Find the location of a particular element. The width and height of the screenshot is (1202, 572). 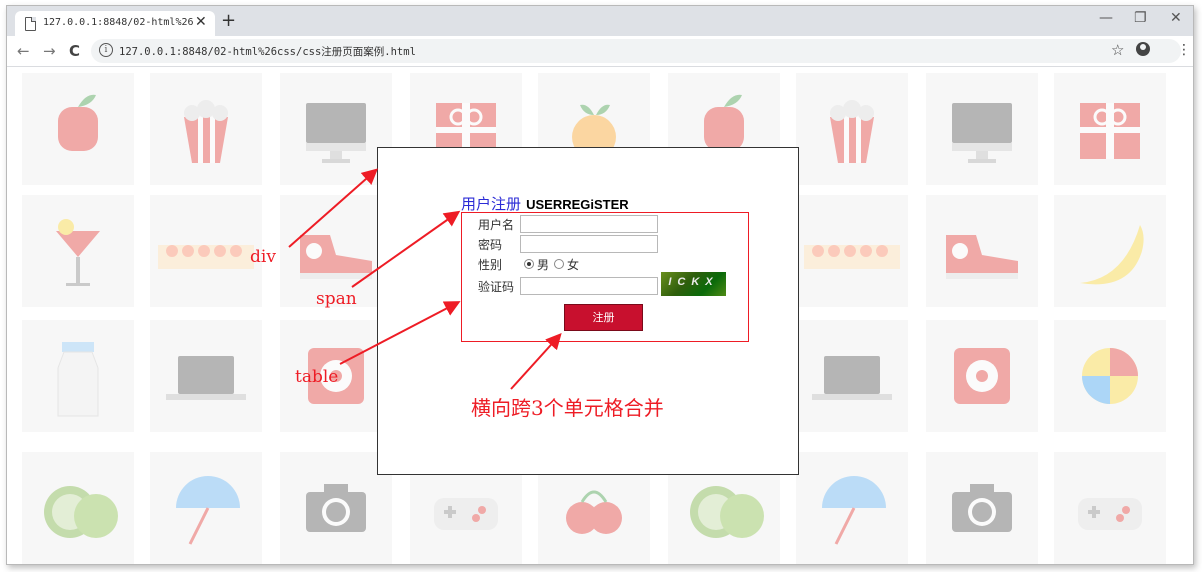

info-icon: i is located at coordinates (106, 50).